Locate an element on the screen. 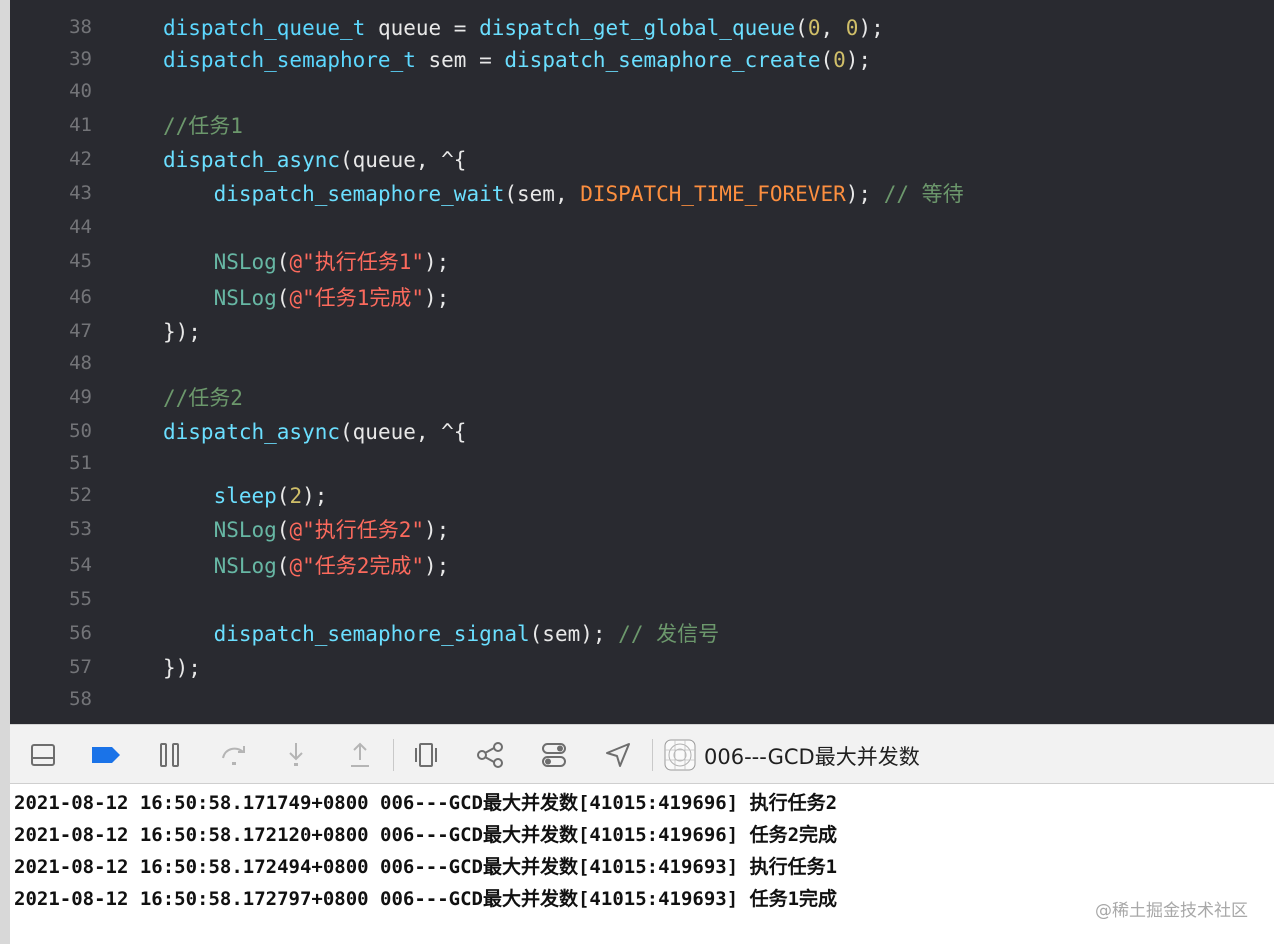 The width and height of the screenshot is (1274, 944). target-name-label: 006---GCD最大并发数 is located at coordinates (812, 756).